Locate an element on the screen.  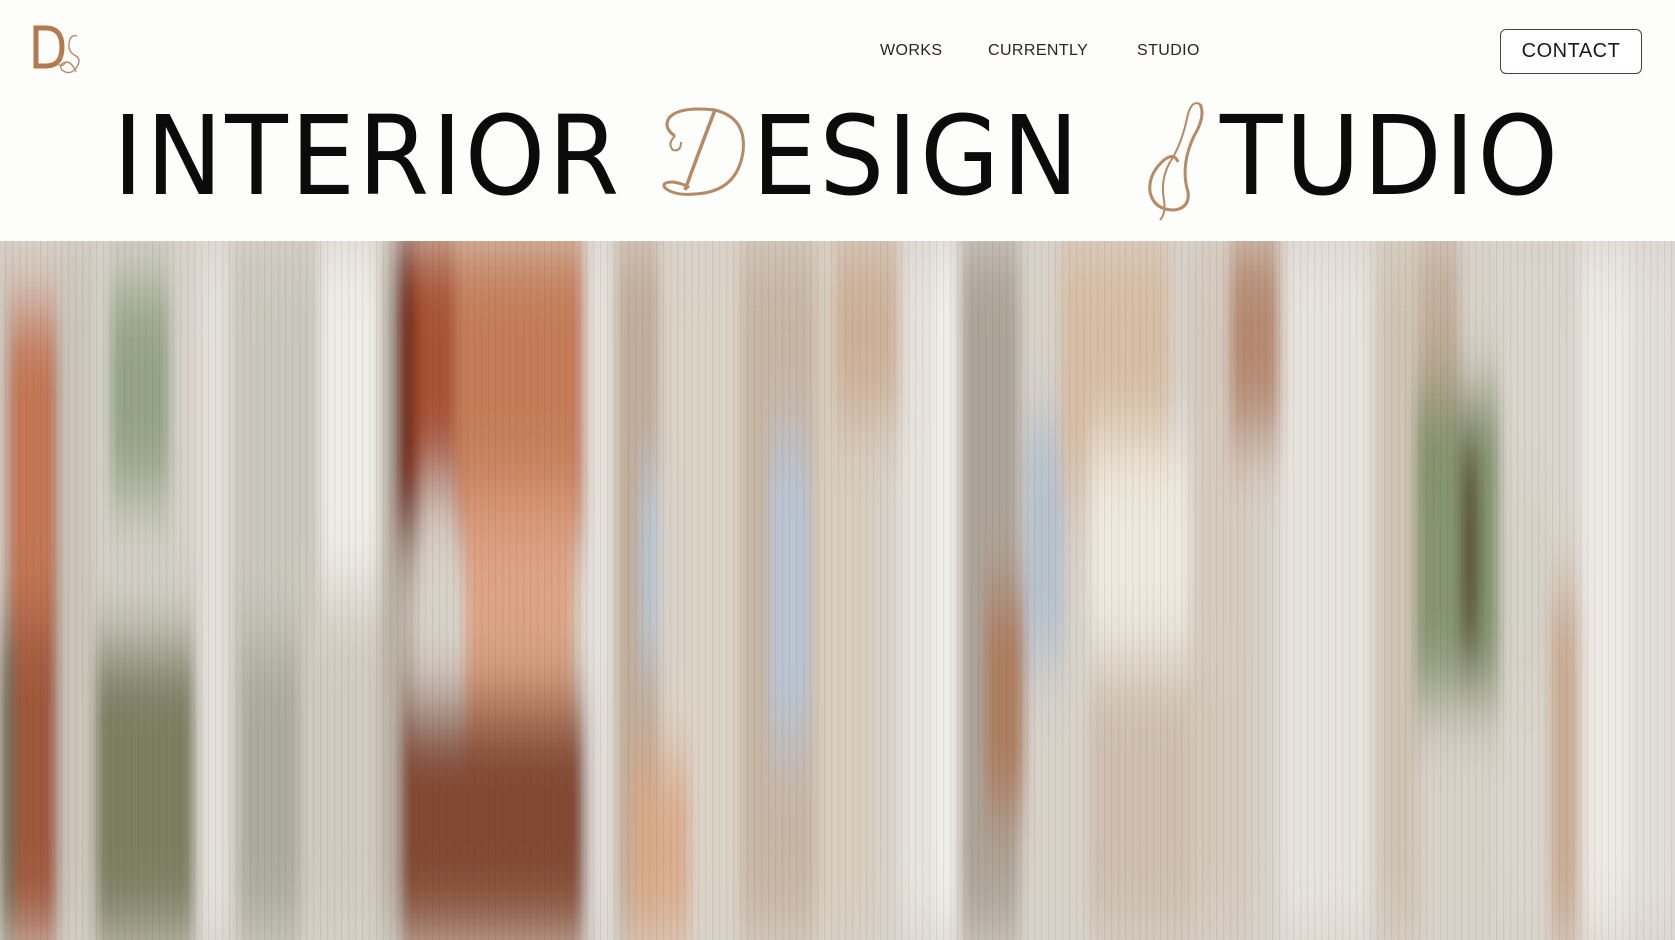
script-d-icon is located at coordinates (703, 151).